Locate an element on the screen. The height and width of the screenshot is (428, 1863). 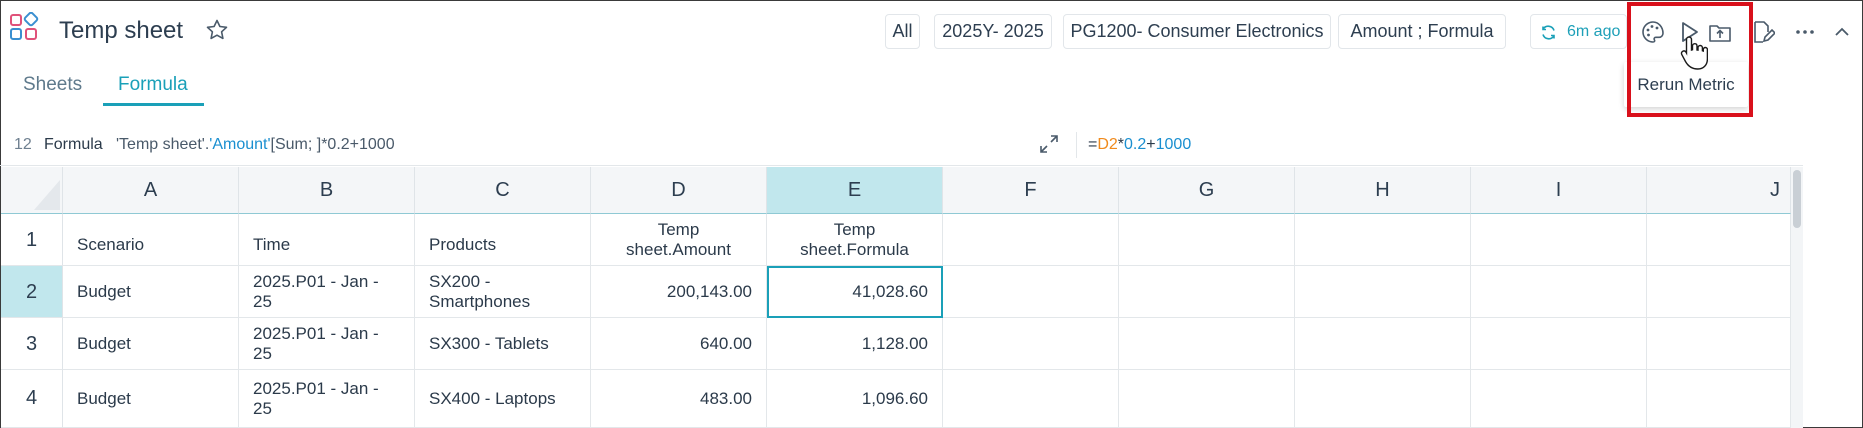
row-header-3: 3 is located at coordinates (32, 344).